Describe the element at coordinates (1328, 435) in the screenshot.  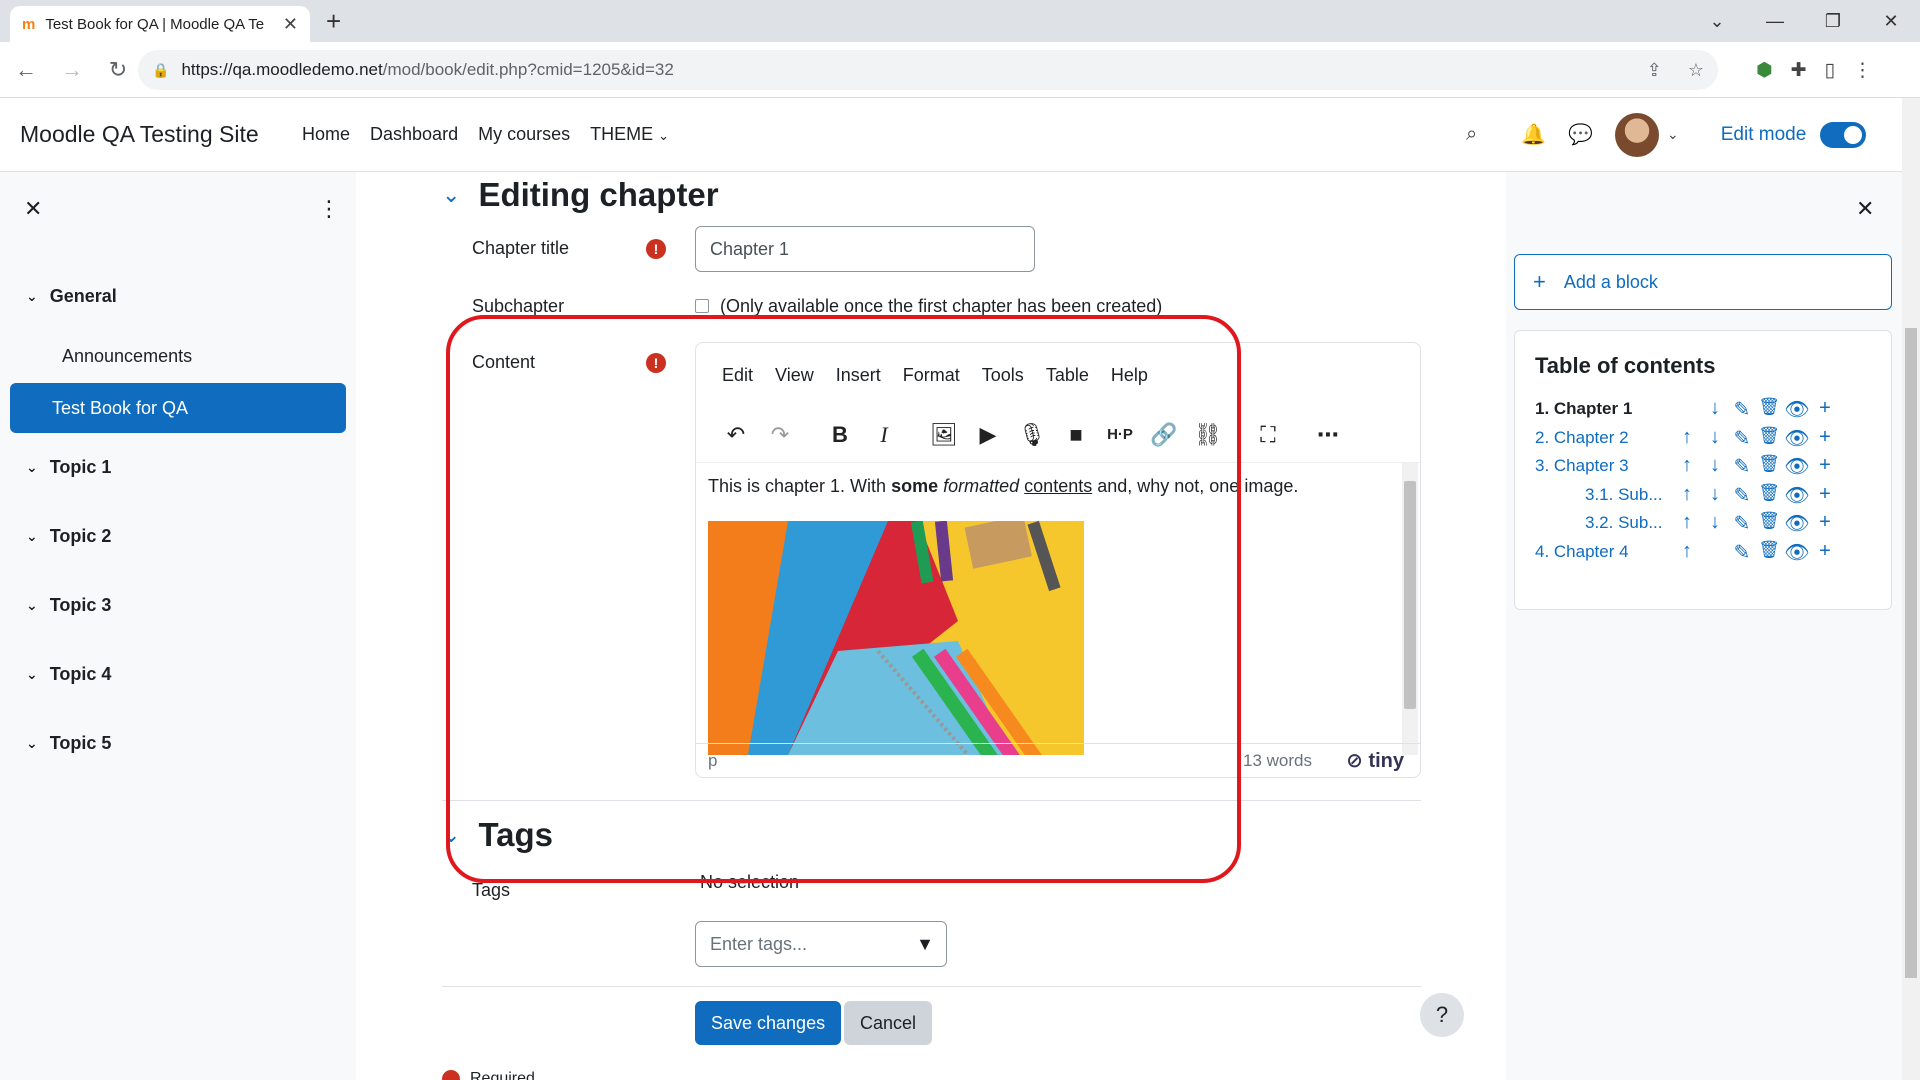
I see `more-tools-icon: ⋯` at that location.